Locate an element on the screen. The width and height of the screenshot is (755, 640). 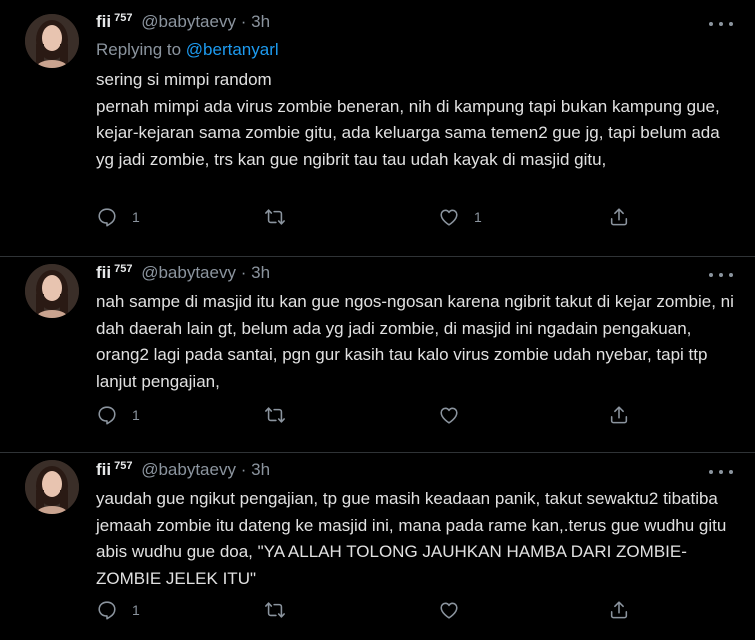
like-count: 1 is located at coordinates (478, 217).